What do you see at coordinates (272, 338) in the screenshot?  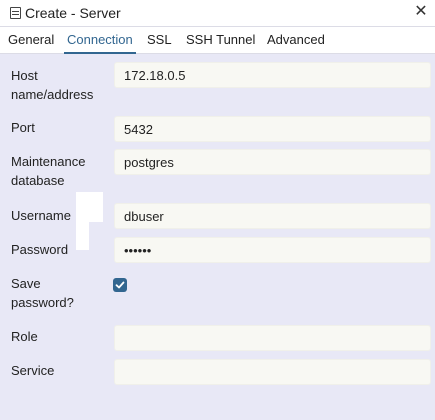 I see `role-input` at bounding box center [272, 338].